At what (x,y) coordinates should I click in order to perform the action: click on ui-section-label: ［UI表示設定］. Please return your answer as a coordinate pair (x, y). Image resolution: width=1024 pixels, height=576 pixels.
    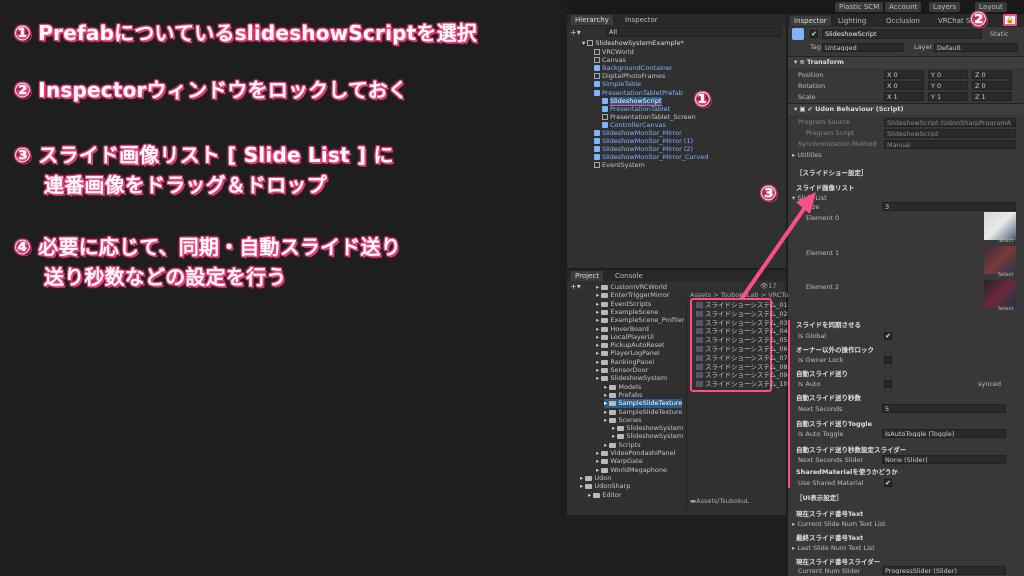
    Looking at the image, I should click on (819, 498).